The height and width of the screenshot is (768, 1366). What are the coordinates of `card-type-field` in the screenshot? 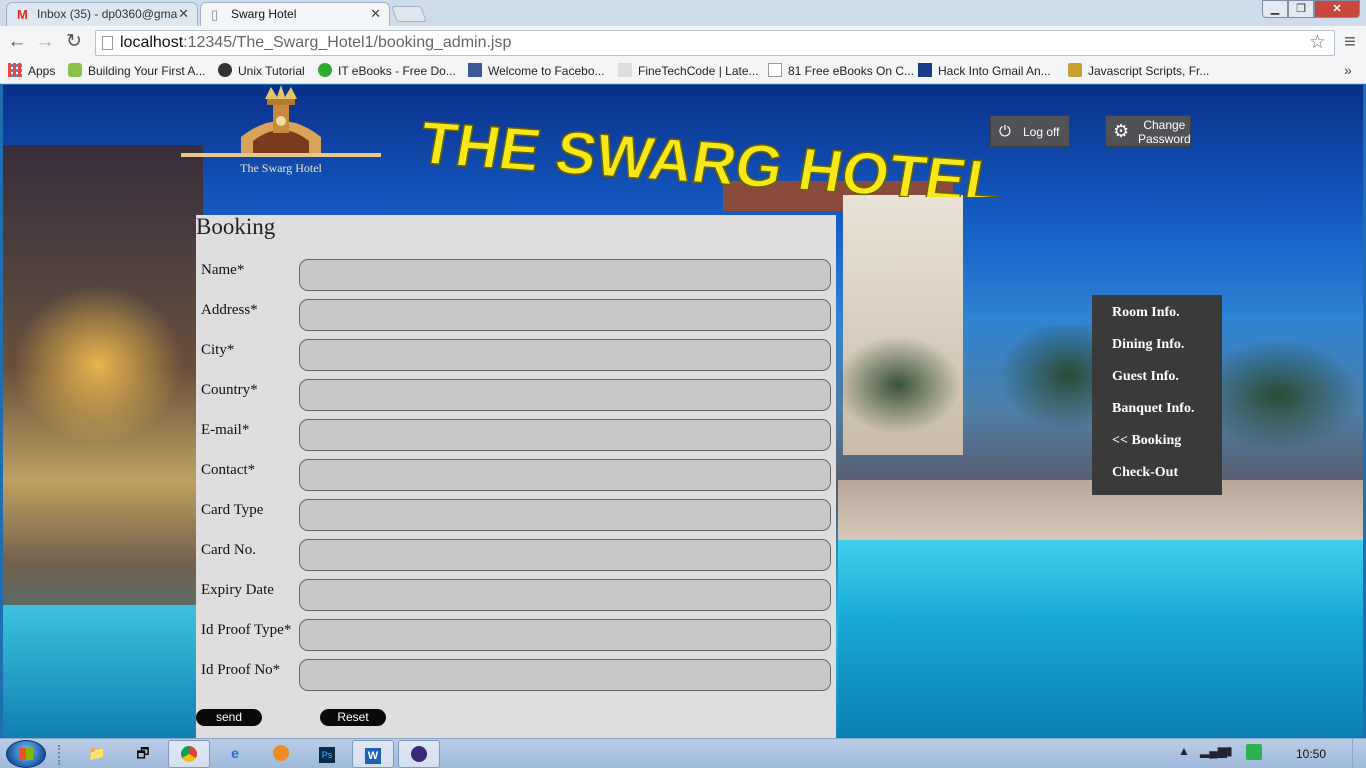 It's located at (565, 515).